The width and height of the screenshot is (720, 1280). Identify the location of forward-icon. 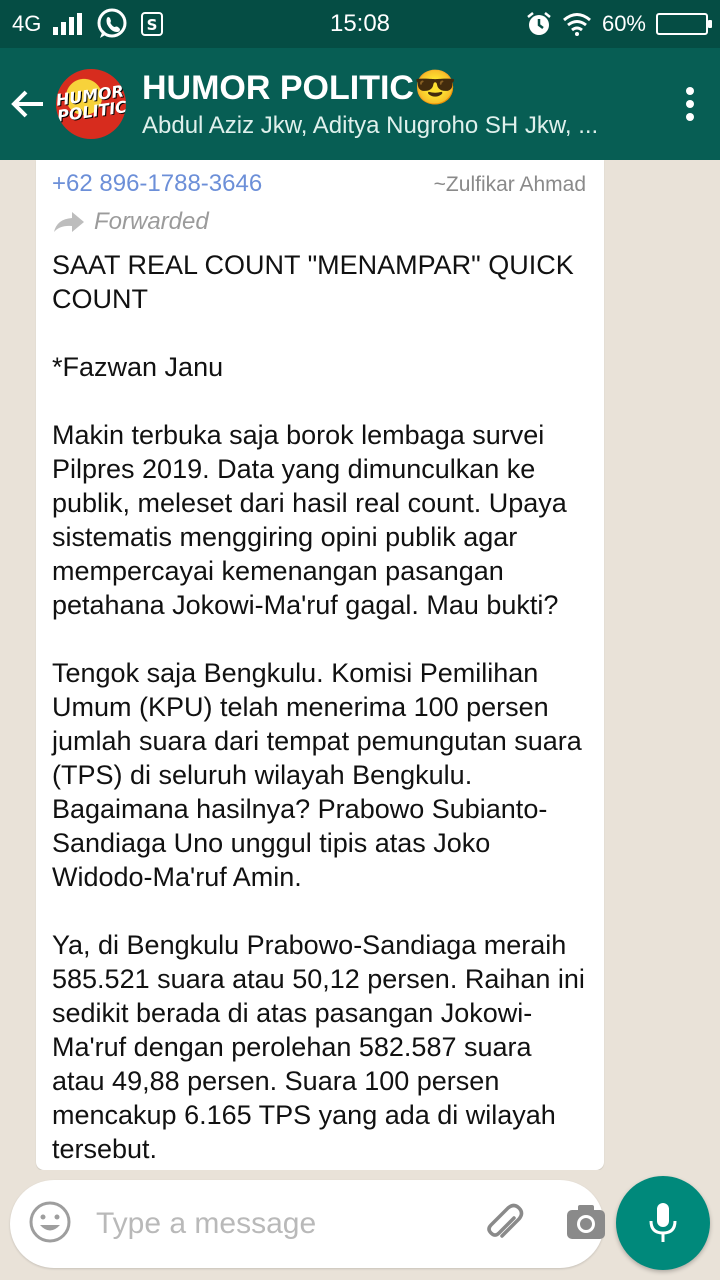
(69, 222).